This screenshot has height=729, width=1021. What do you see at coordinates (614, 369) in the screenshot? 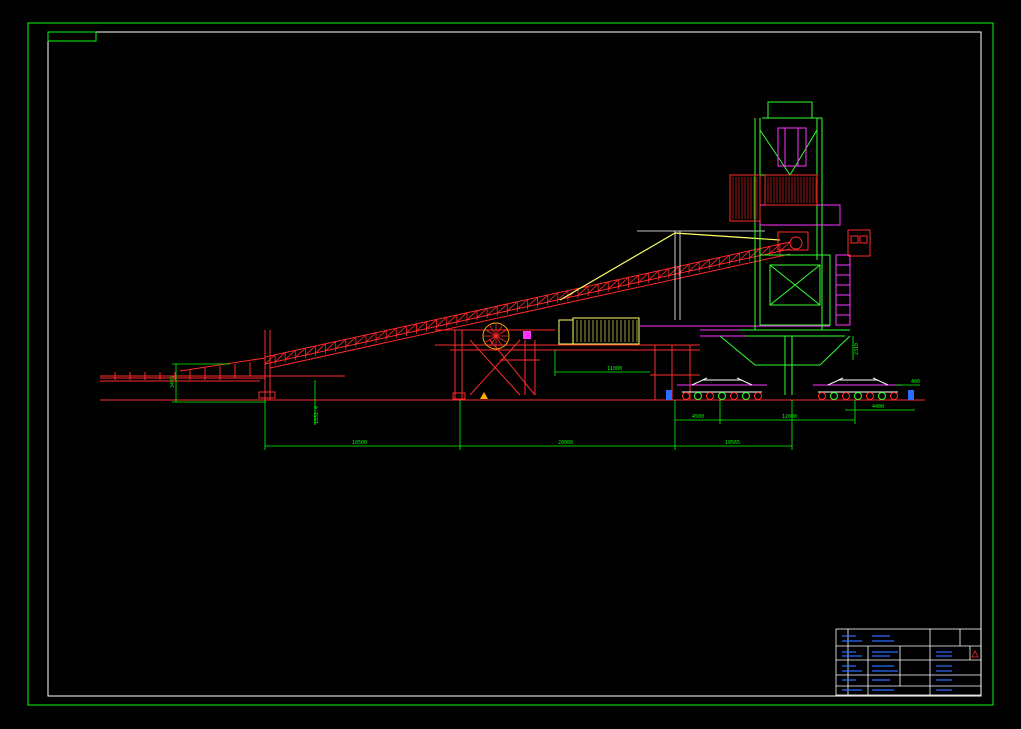
I see `dim-11080: 11080` at bounding box center [614, 369].